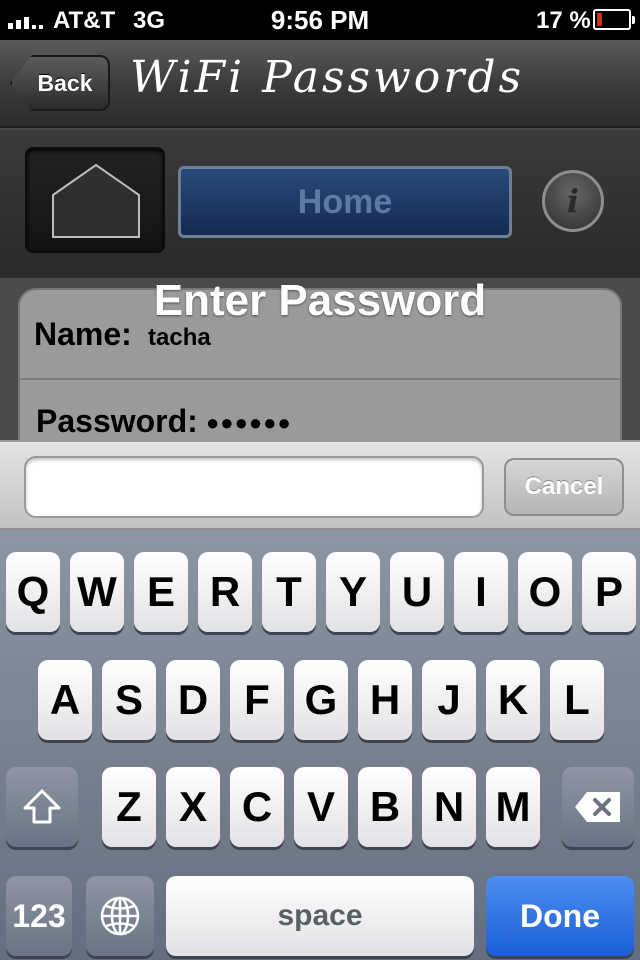  What do you see at coordinates (564, 487) in the screenshot?
I see `cancel-button: Cancel` at bounding box center [564, 487].